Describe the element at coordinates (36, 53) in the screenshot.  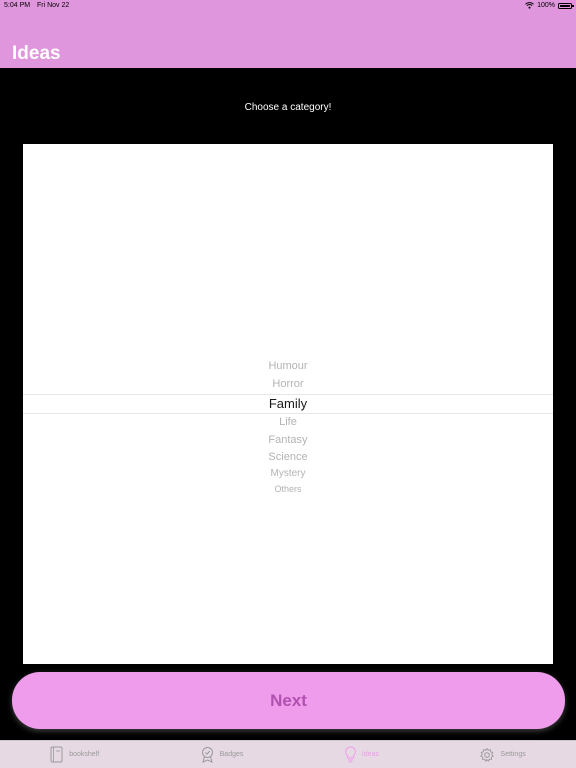
I see `page-title: Ideas` at that location.